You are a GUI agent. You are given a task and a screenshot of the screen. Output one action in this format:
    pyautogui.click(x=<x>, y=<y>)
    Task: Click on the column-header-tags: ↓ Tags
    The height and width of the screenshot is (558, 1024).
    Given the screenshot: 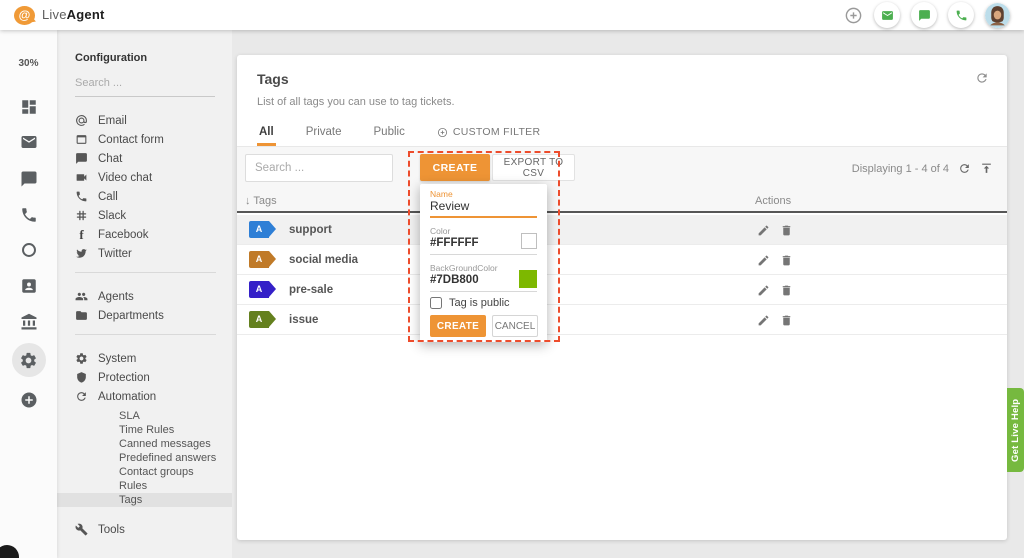 What is the action you would take?
    pyautogui.click(x=261, y=201)
    